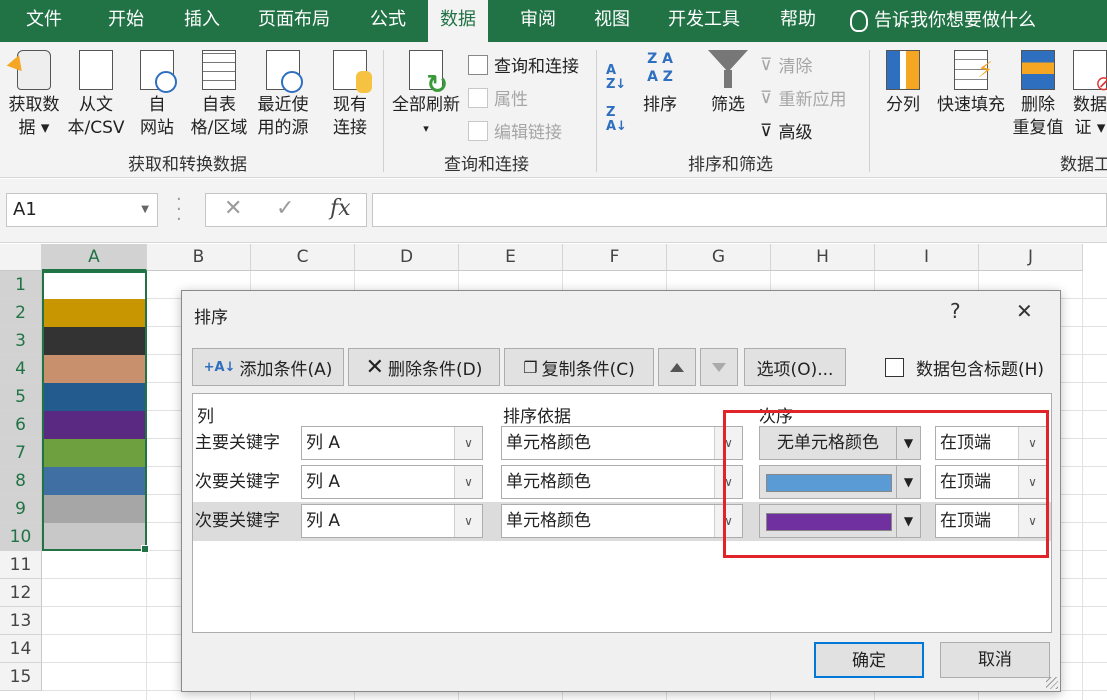  What do you see at coordinates (894, 367) in the screenshot?
I see `has-header-checkbox` at bounding box center [894, 367].